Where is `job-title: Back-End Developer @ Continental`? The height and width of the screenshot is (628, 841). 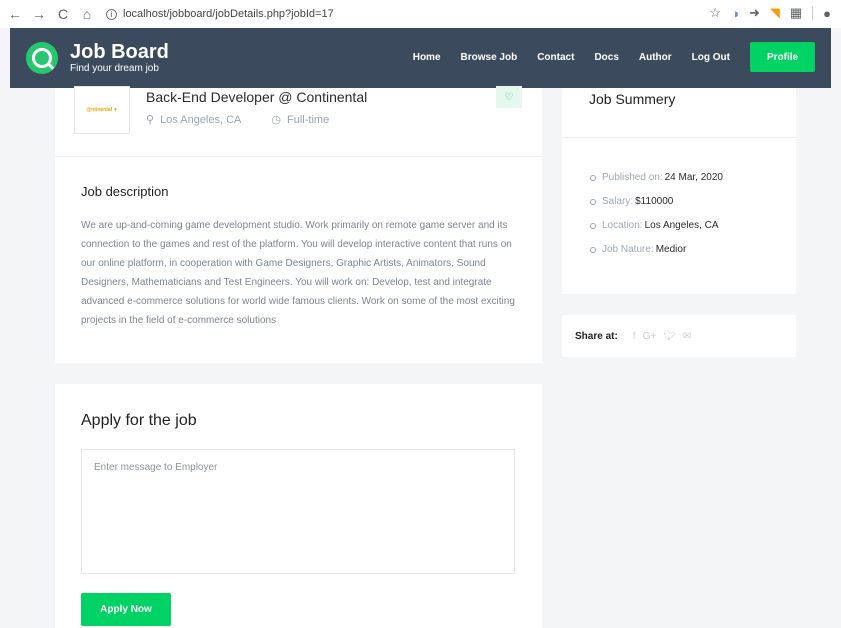
job-title: Back-End Developer @ Continental is located at coordinates (257, 97).